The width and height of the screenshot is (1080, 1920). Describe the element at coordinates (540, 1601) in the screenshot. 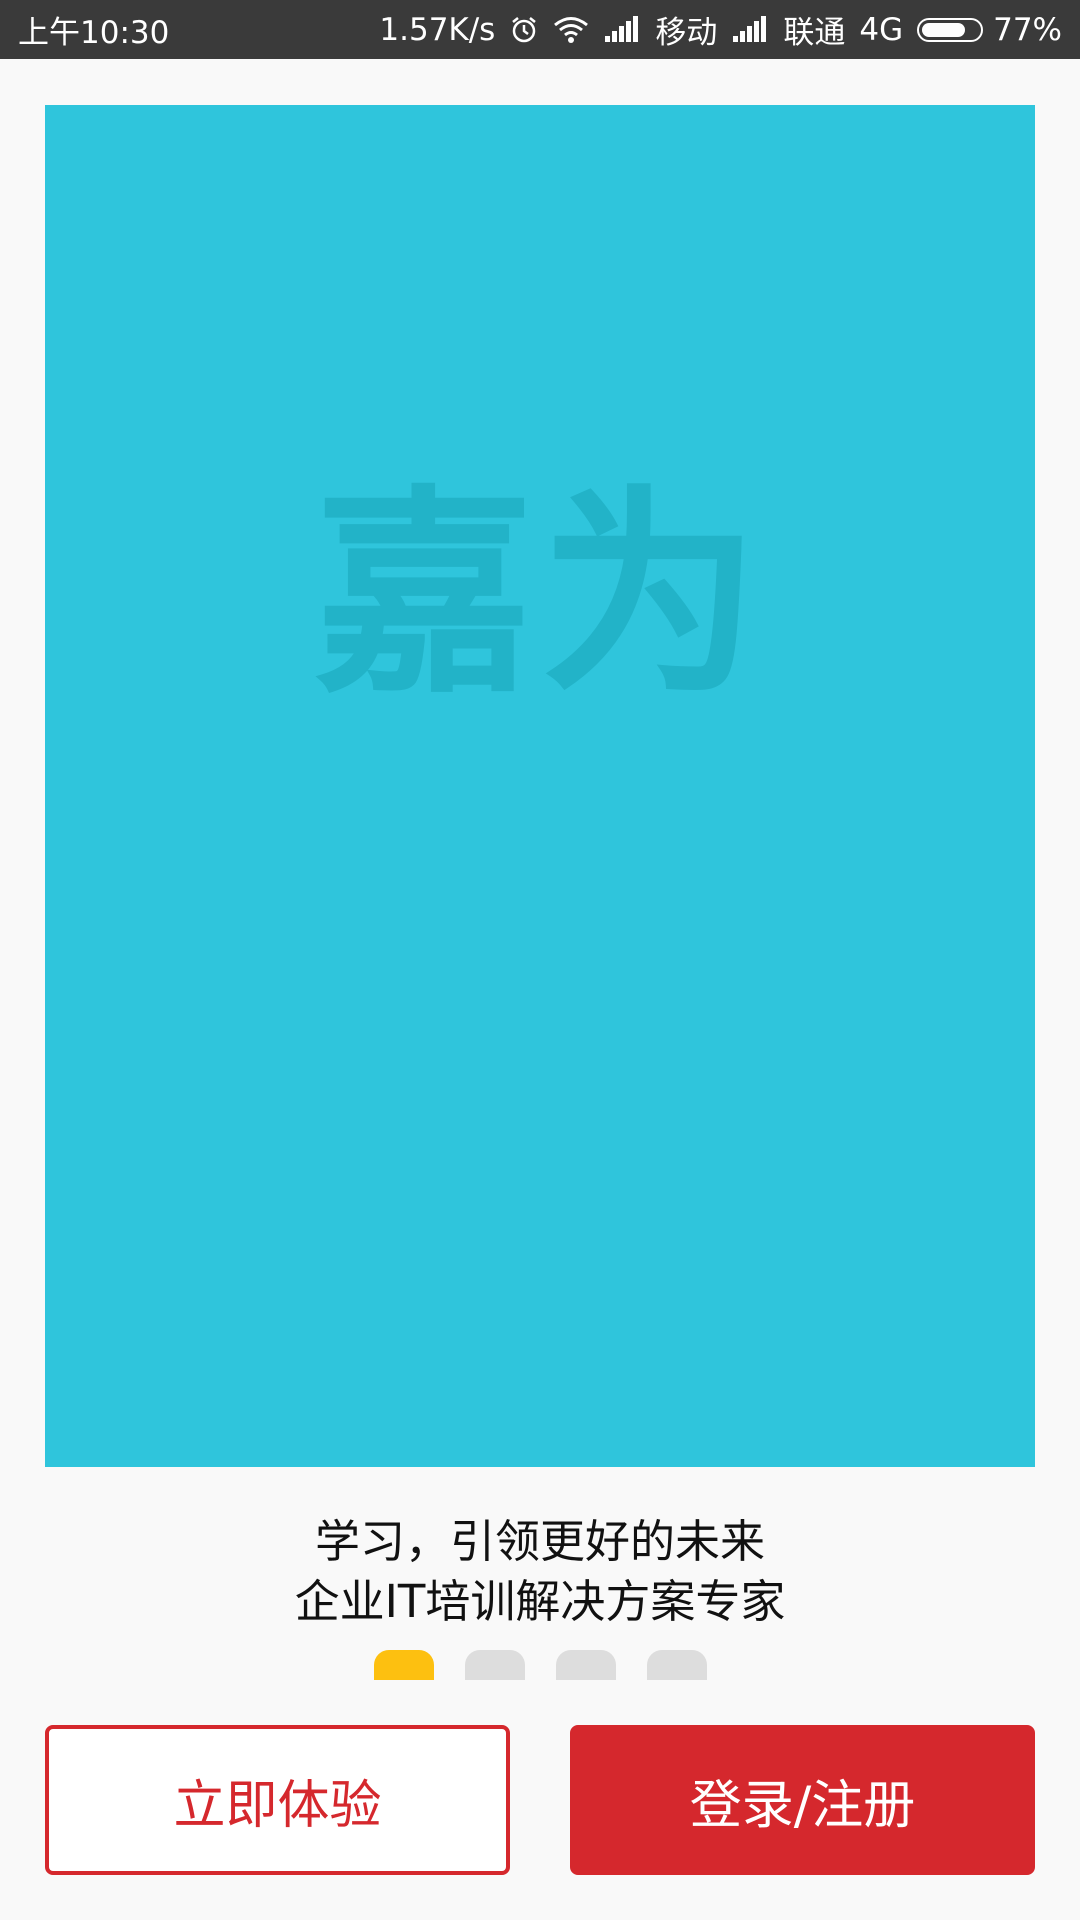

I see `slogan-line-2: 企业IT培训解决方案专家` at that location.